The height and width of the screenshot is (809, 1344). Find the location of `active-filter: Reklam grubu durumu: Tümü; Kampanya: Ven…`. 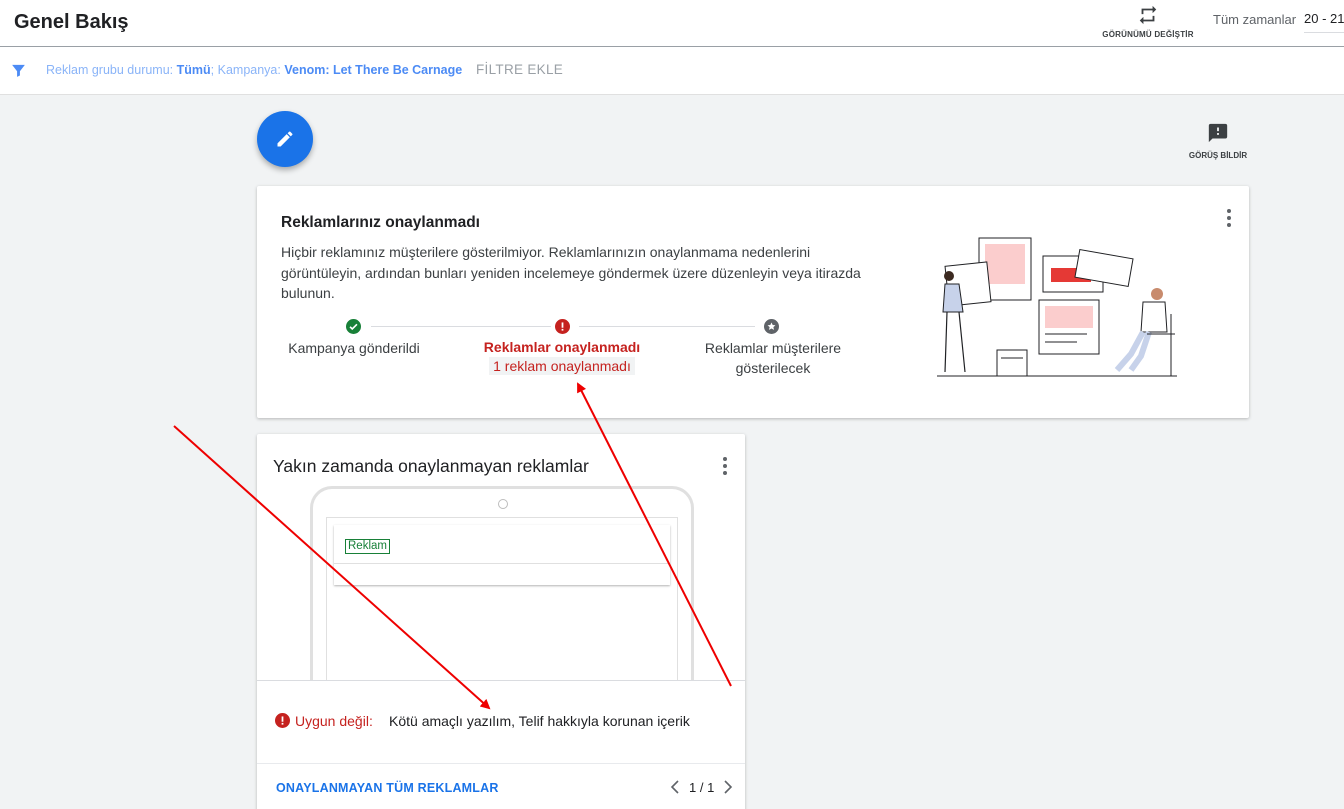

active-filter: Reklam grubu durumu: Tümü; Kampanya: Ven… is located at coordinates (254, 70).